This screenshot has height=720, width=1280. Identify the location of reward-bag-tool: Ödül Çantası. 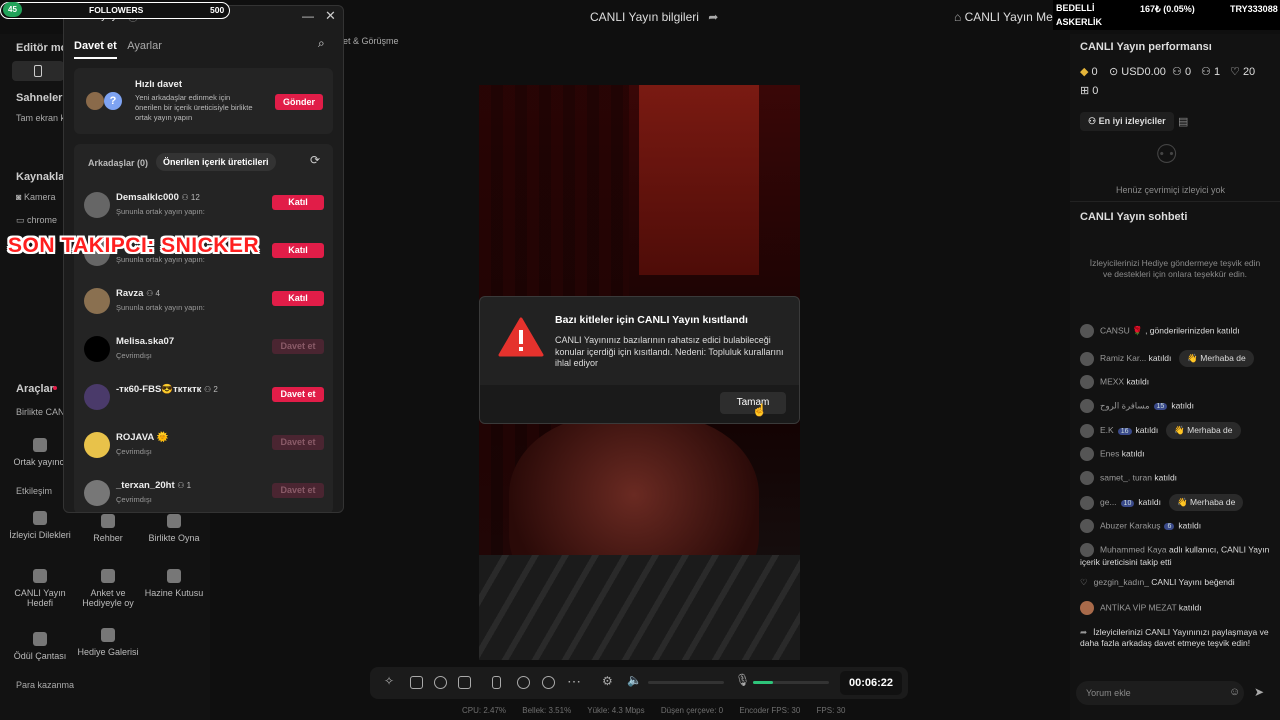
(40, 646).